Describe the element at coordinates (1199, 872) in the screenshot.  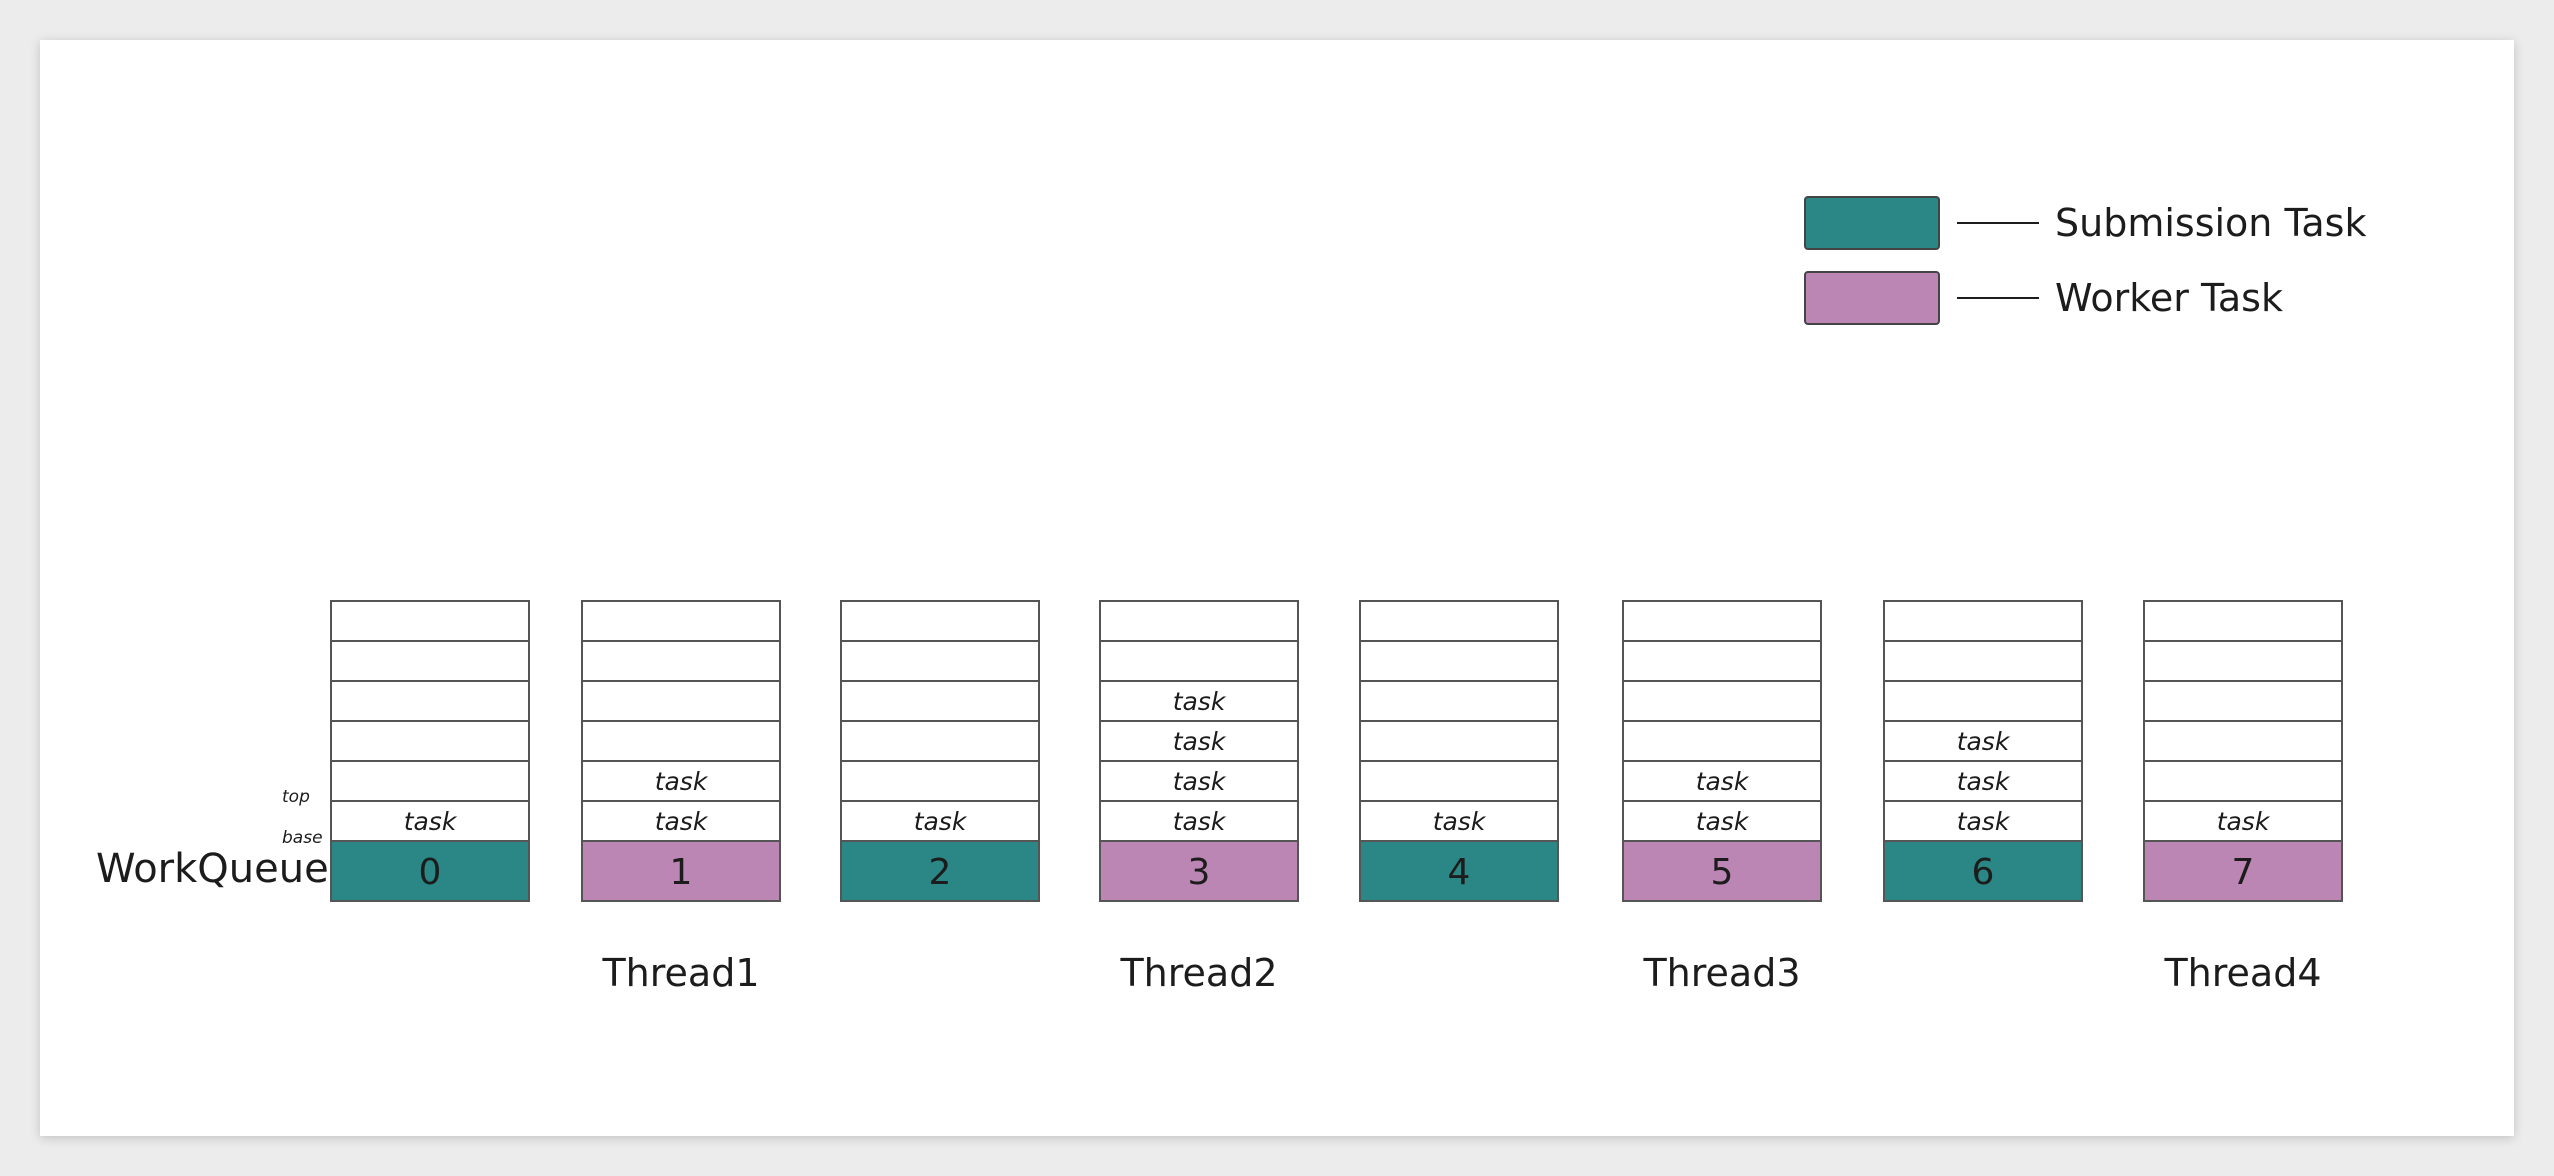
I see `queue-index: 3` at that location.